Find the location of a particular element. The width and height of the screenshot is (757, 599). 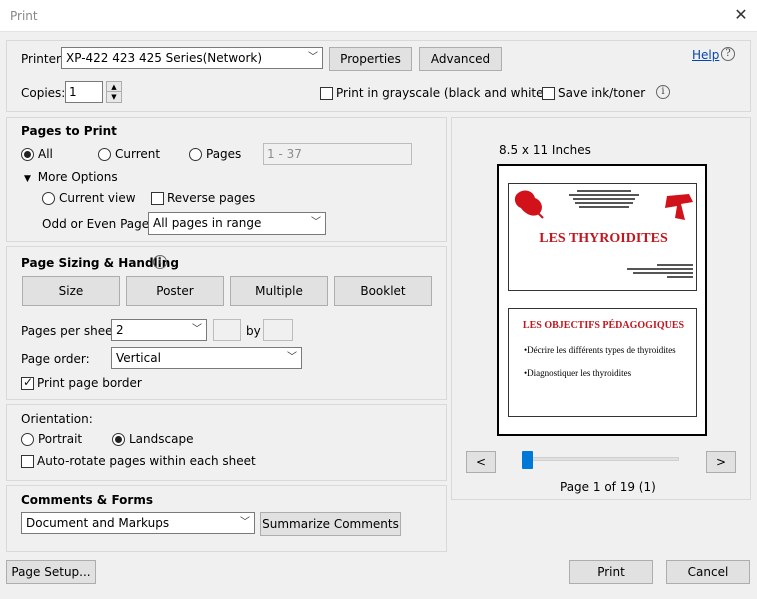

properties-button: Properties is located at coordinates (370, 59).